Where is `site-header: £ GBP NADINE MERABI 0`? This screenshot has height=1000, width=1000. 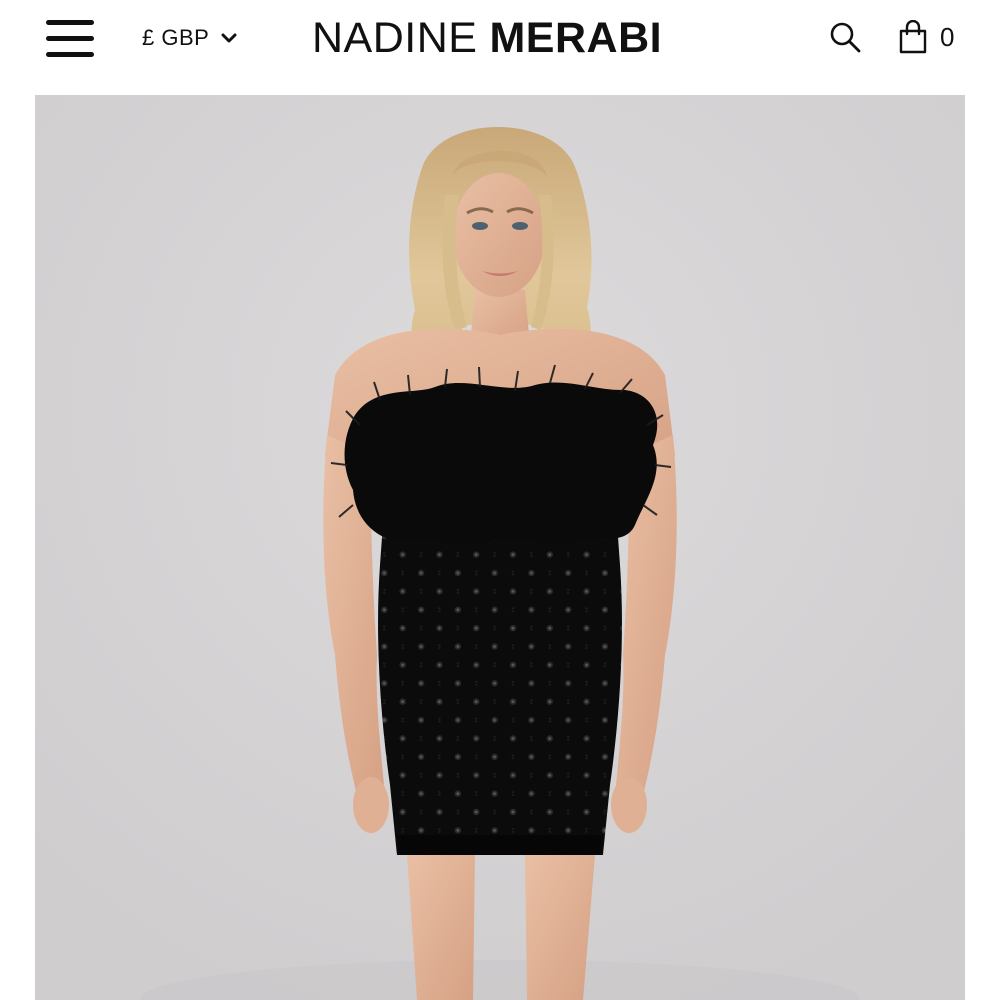
site-header: £ GBP NADINE MERABI 0 is located at coordinates (500, 40).